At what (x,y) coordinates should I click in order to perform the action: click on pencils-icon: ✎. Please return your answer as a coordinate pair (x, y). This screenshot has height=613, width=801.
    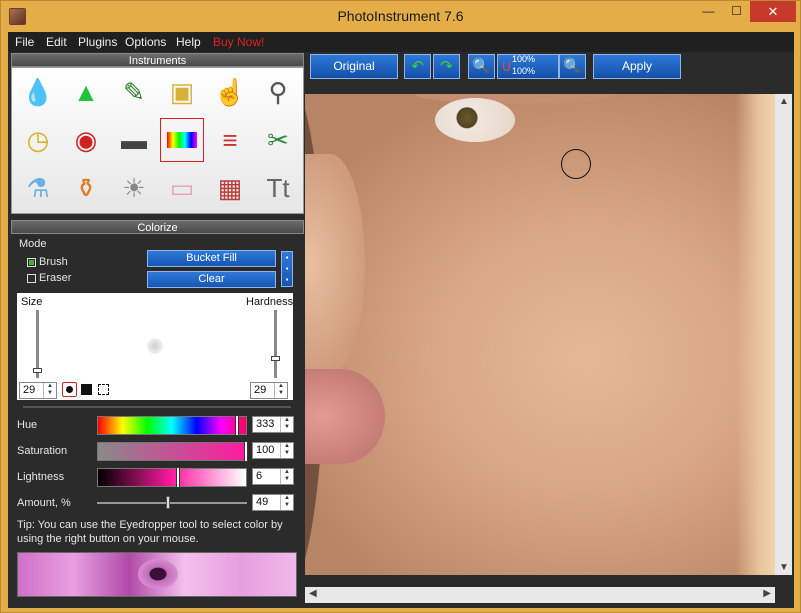
    Looking at the image, I should click on (134, 91).